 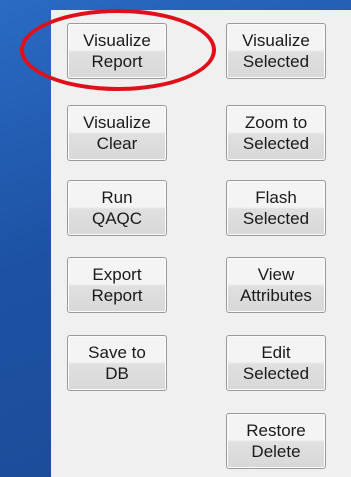 I want to click on view-attributes-button: View Attributes, so click(x=276, y=285).